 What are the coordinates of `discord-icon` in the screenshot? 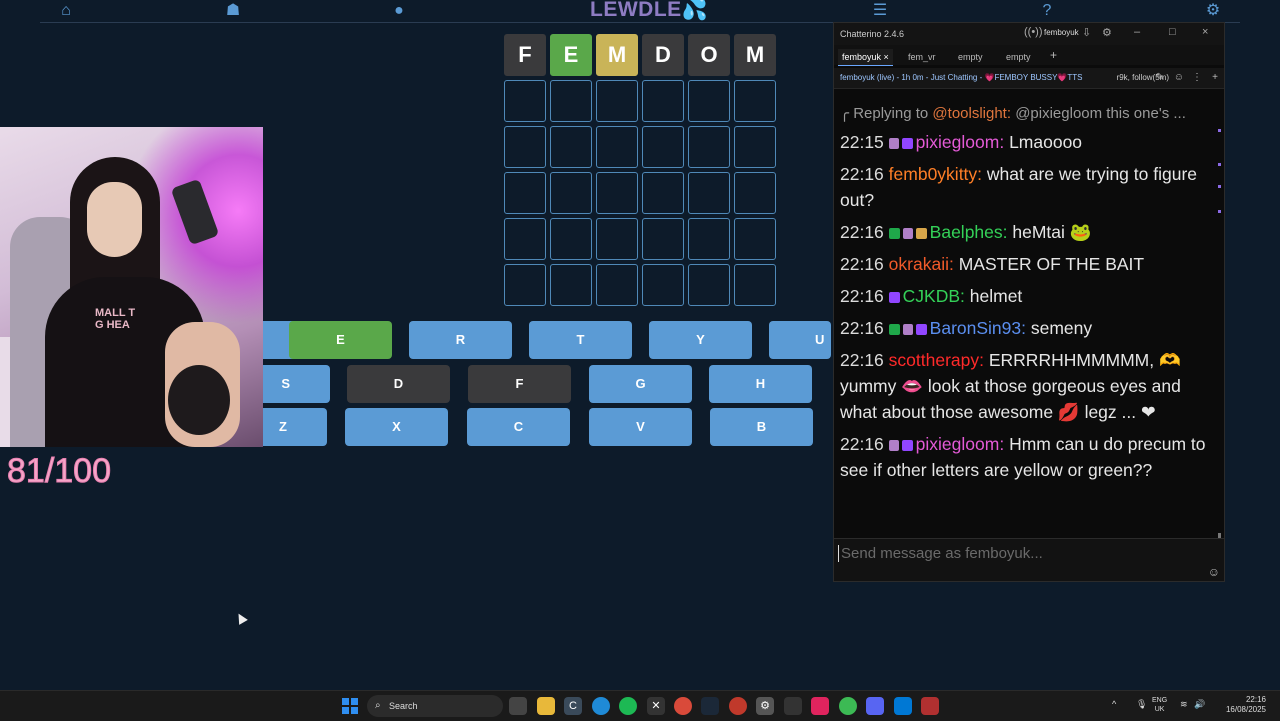 It's located at (875, 706).